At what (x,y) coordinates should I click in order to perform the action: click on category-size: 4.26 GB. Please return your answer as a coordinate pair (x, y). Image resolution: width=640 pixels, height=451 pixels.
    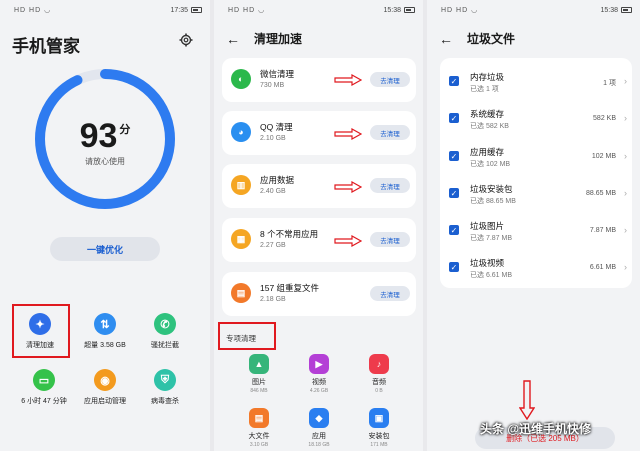
    Looking at the image, I should click on (319, 391).